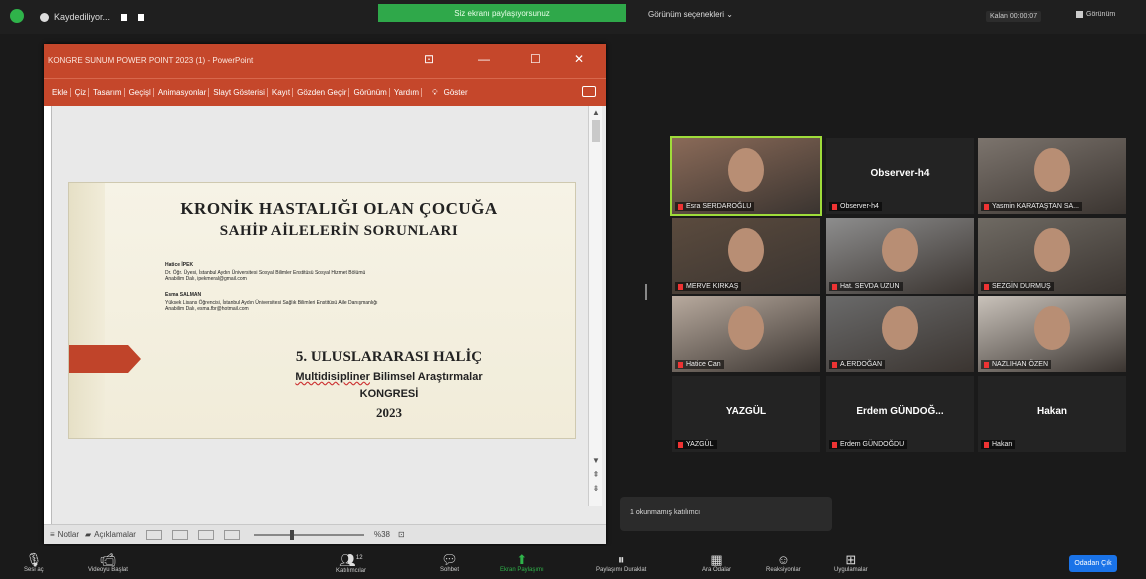  What do you see at coordinates (17, 16) in the screenshot?
I see `security-shield-icon` at bounding box center [17, 16].